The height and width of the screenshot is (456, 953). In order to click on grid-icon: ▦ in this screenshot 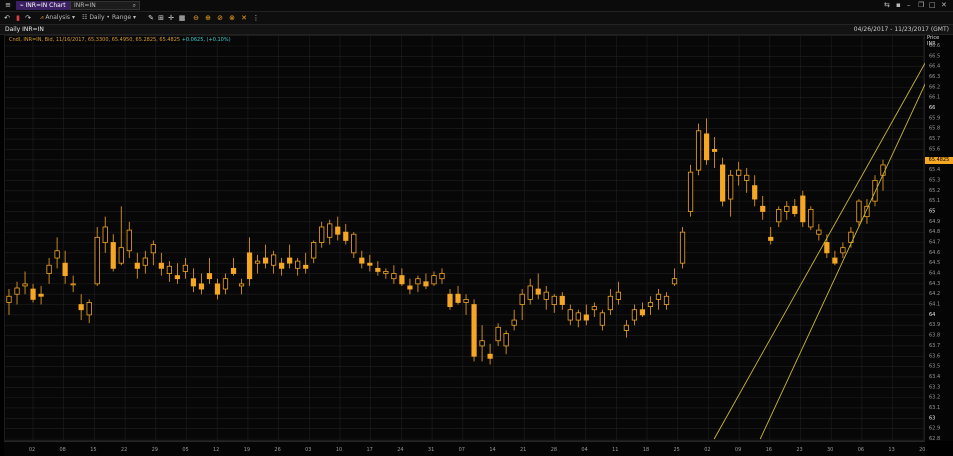, I will do `click(182, 18)`.